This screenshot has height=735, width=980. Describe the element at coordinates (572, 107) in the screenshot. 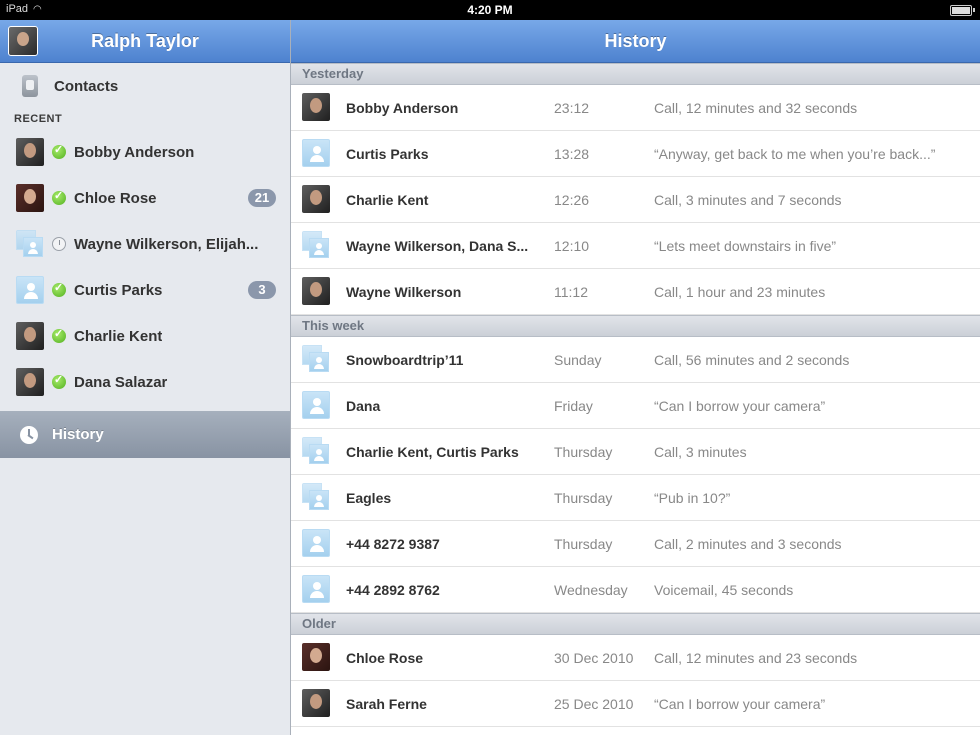

I see `history-row-time: 23:12` at that location.